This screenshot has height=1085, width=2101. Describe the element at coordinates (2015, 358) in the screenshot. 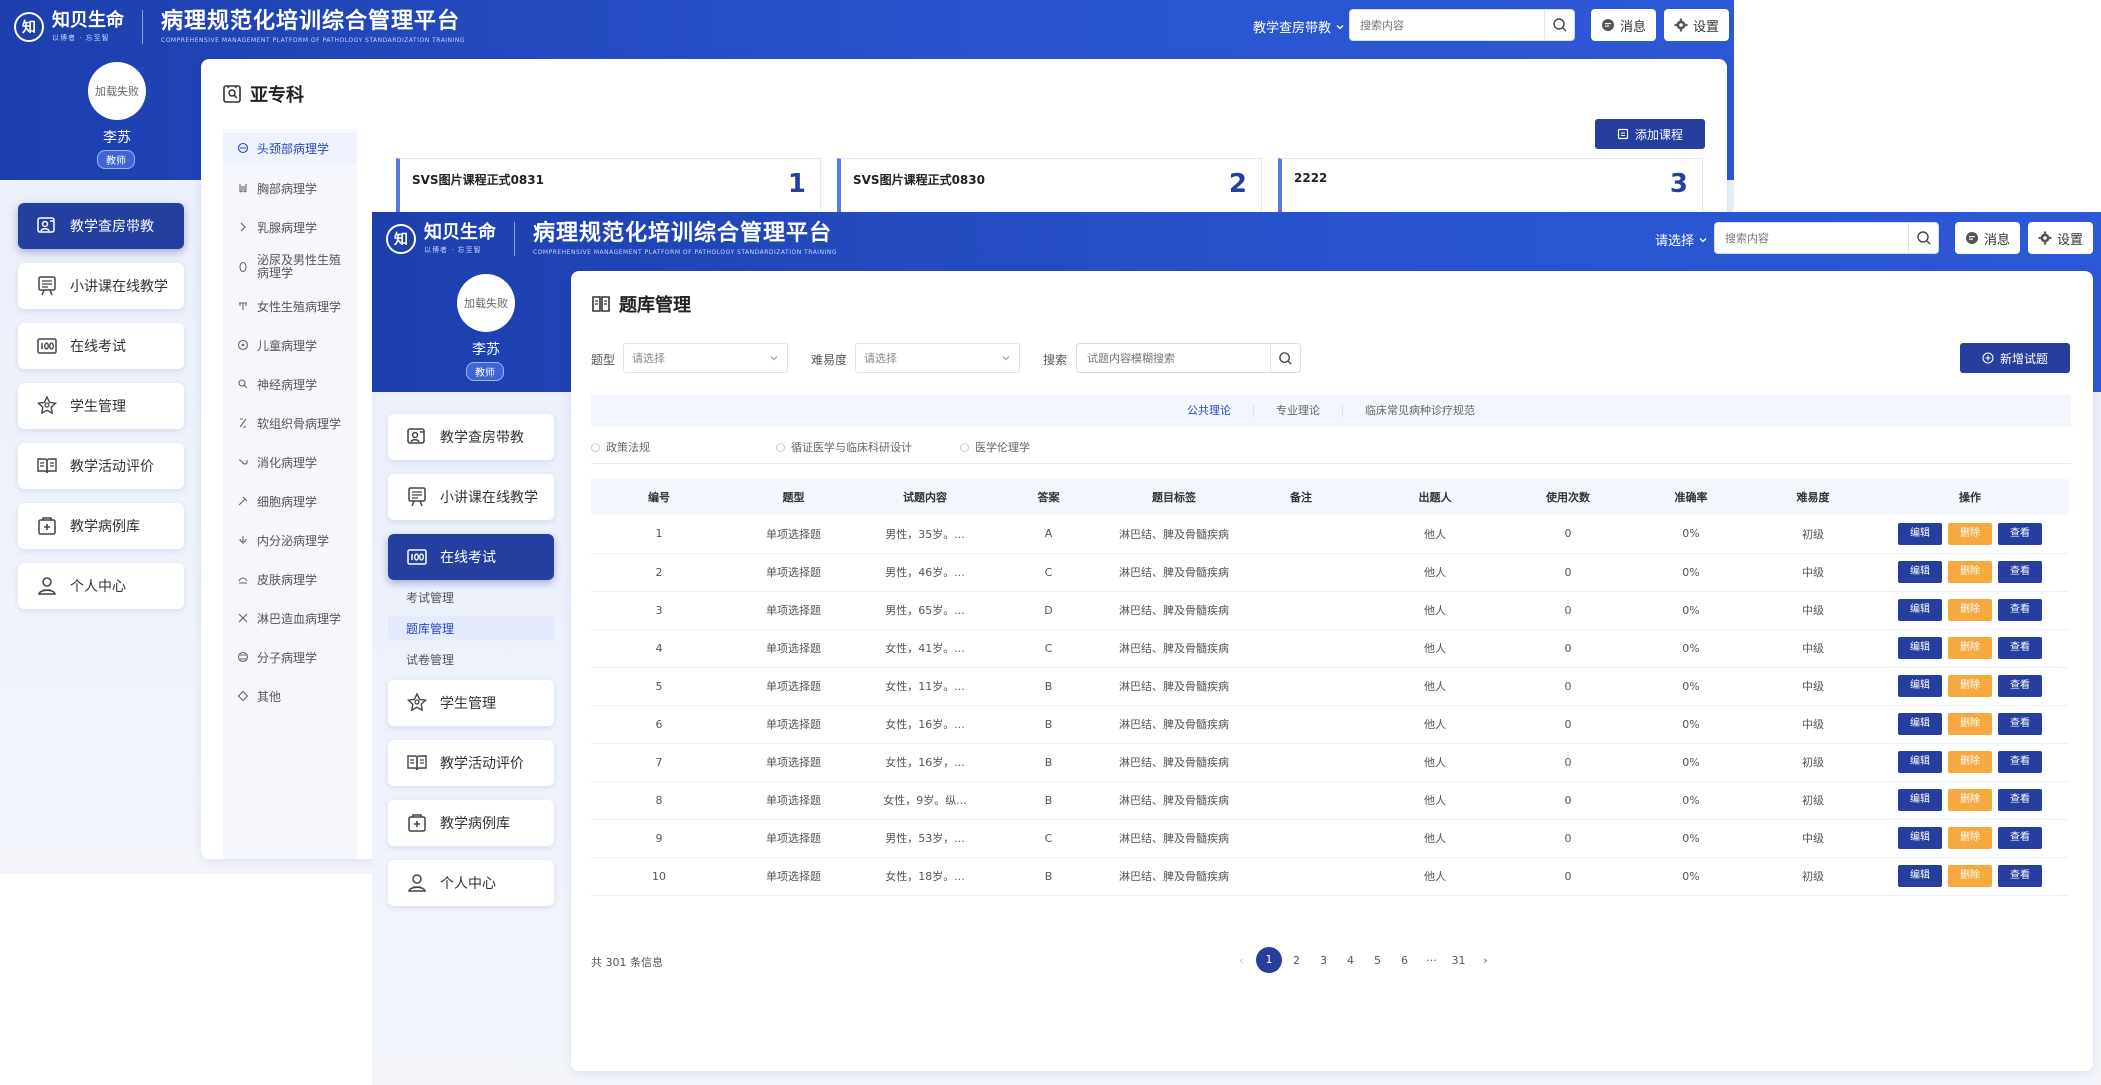

I see `add-question-button: 新增试题` at that location.